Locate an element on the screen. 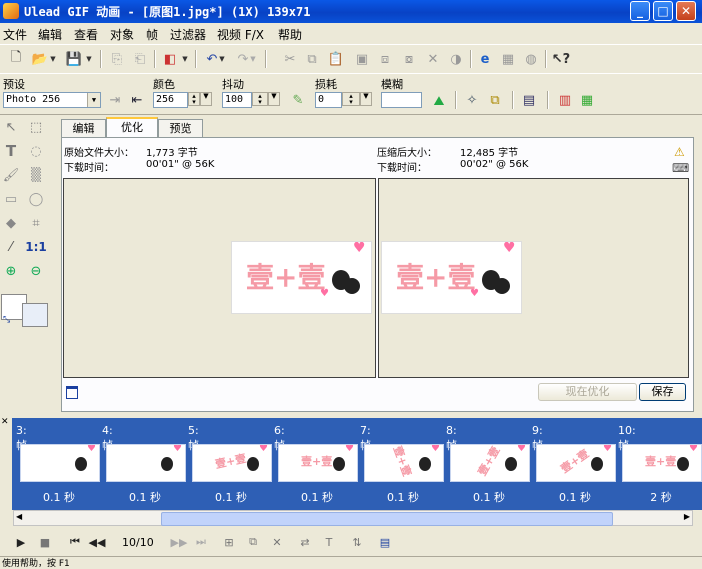  play-icon: ▶ is located at coordinates (21, 542).